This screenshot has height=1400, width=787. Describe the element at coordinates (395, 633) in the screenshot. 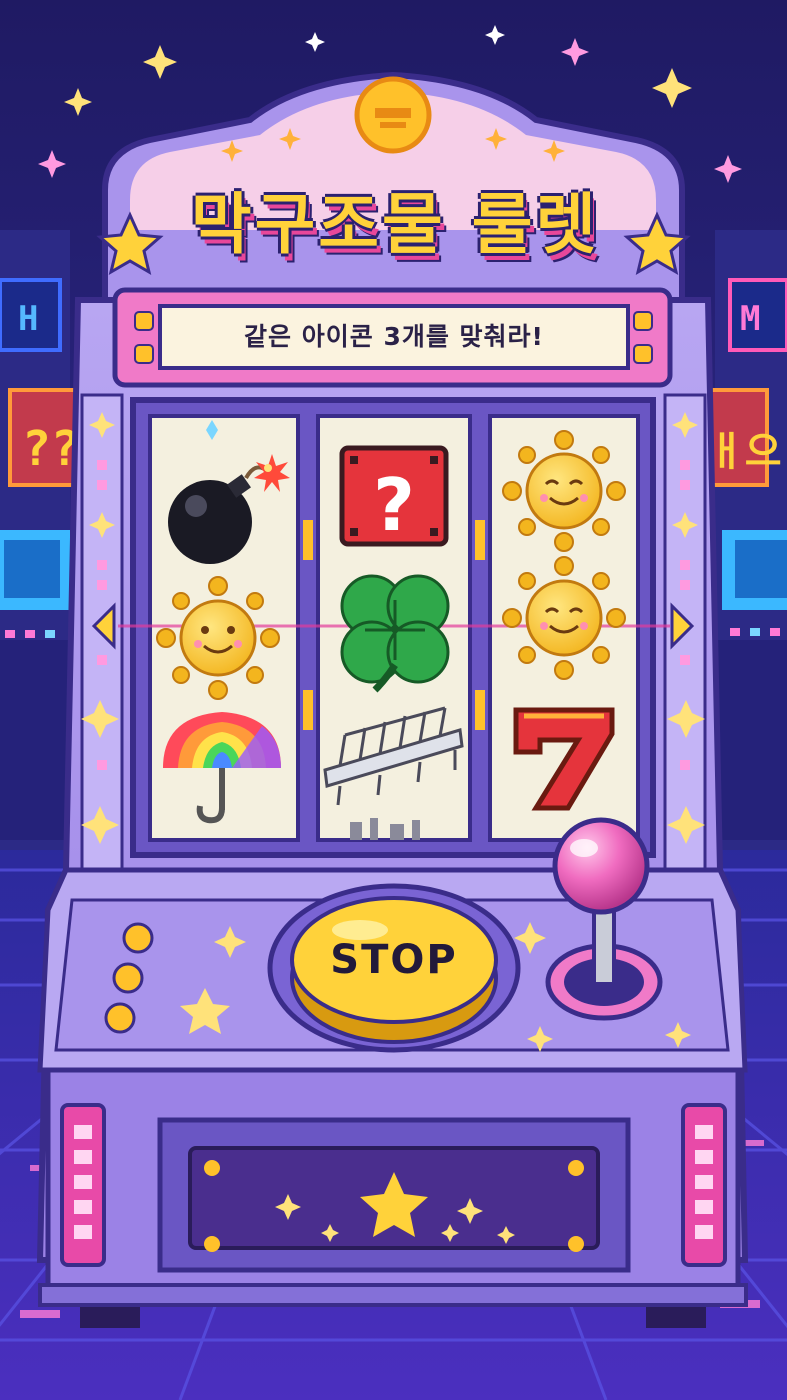

I see `four-leaf-clover-icon` at that location.